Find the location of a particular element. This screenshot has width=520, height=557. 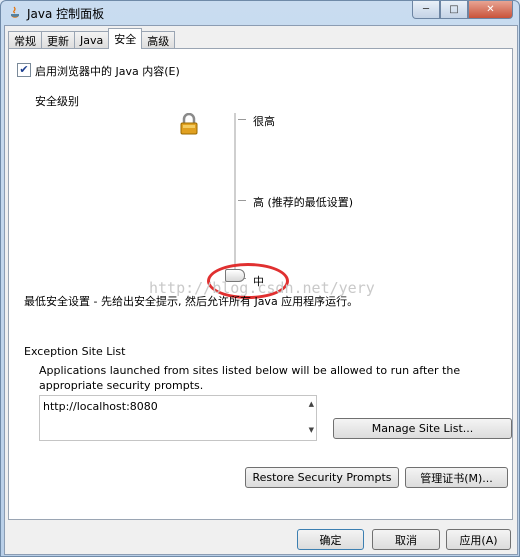

maximize-button: □ is located at coordinates (454, 10).